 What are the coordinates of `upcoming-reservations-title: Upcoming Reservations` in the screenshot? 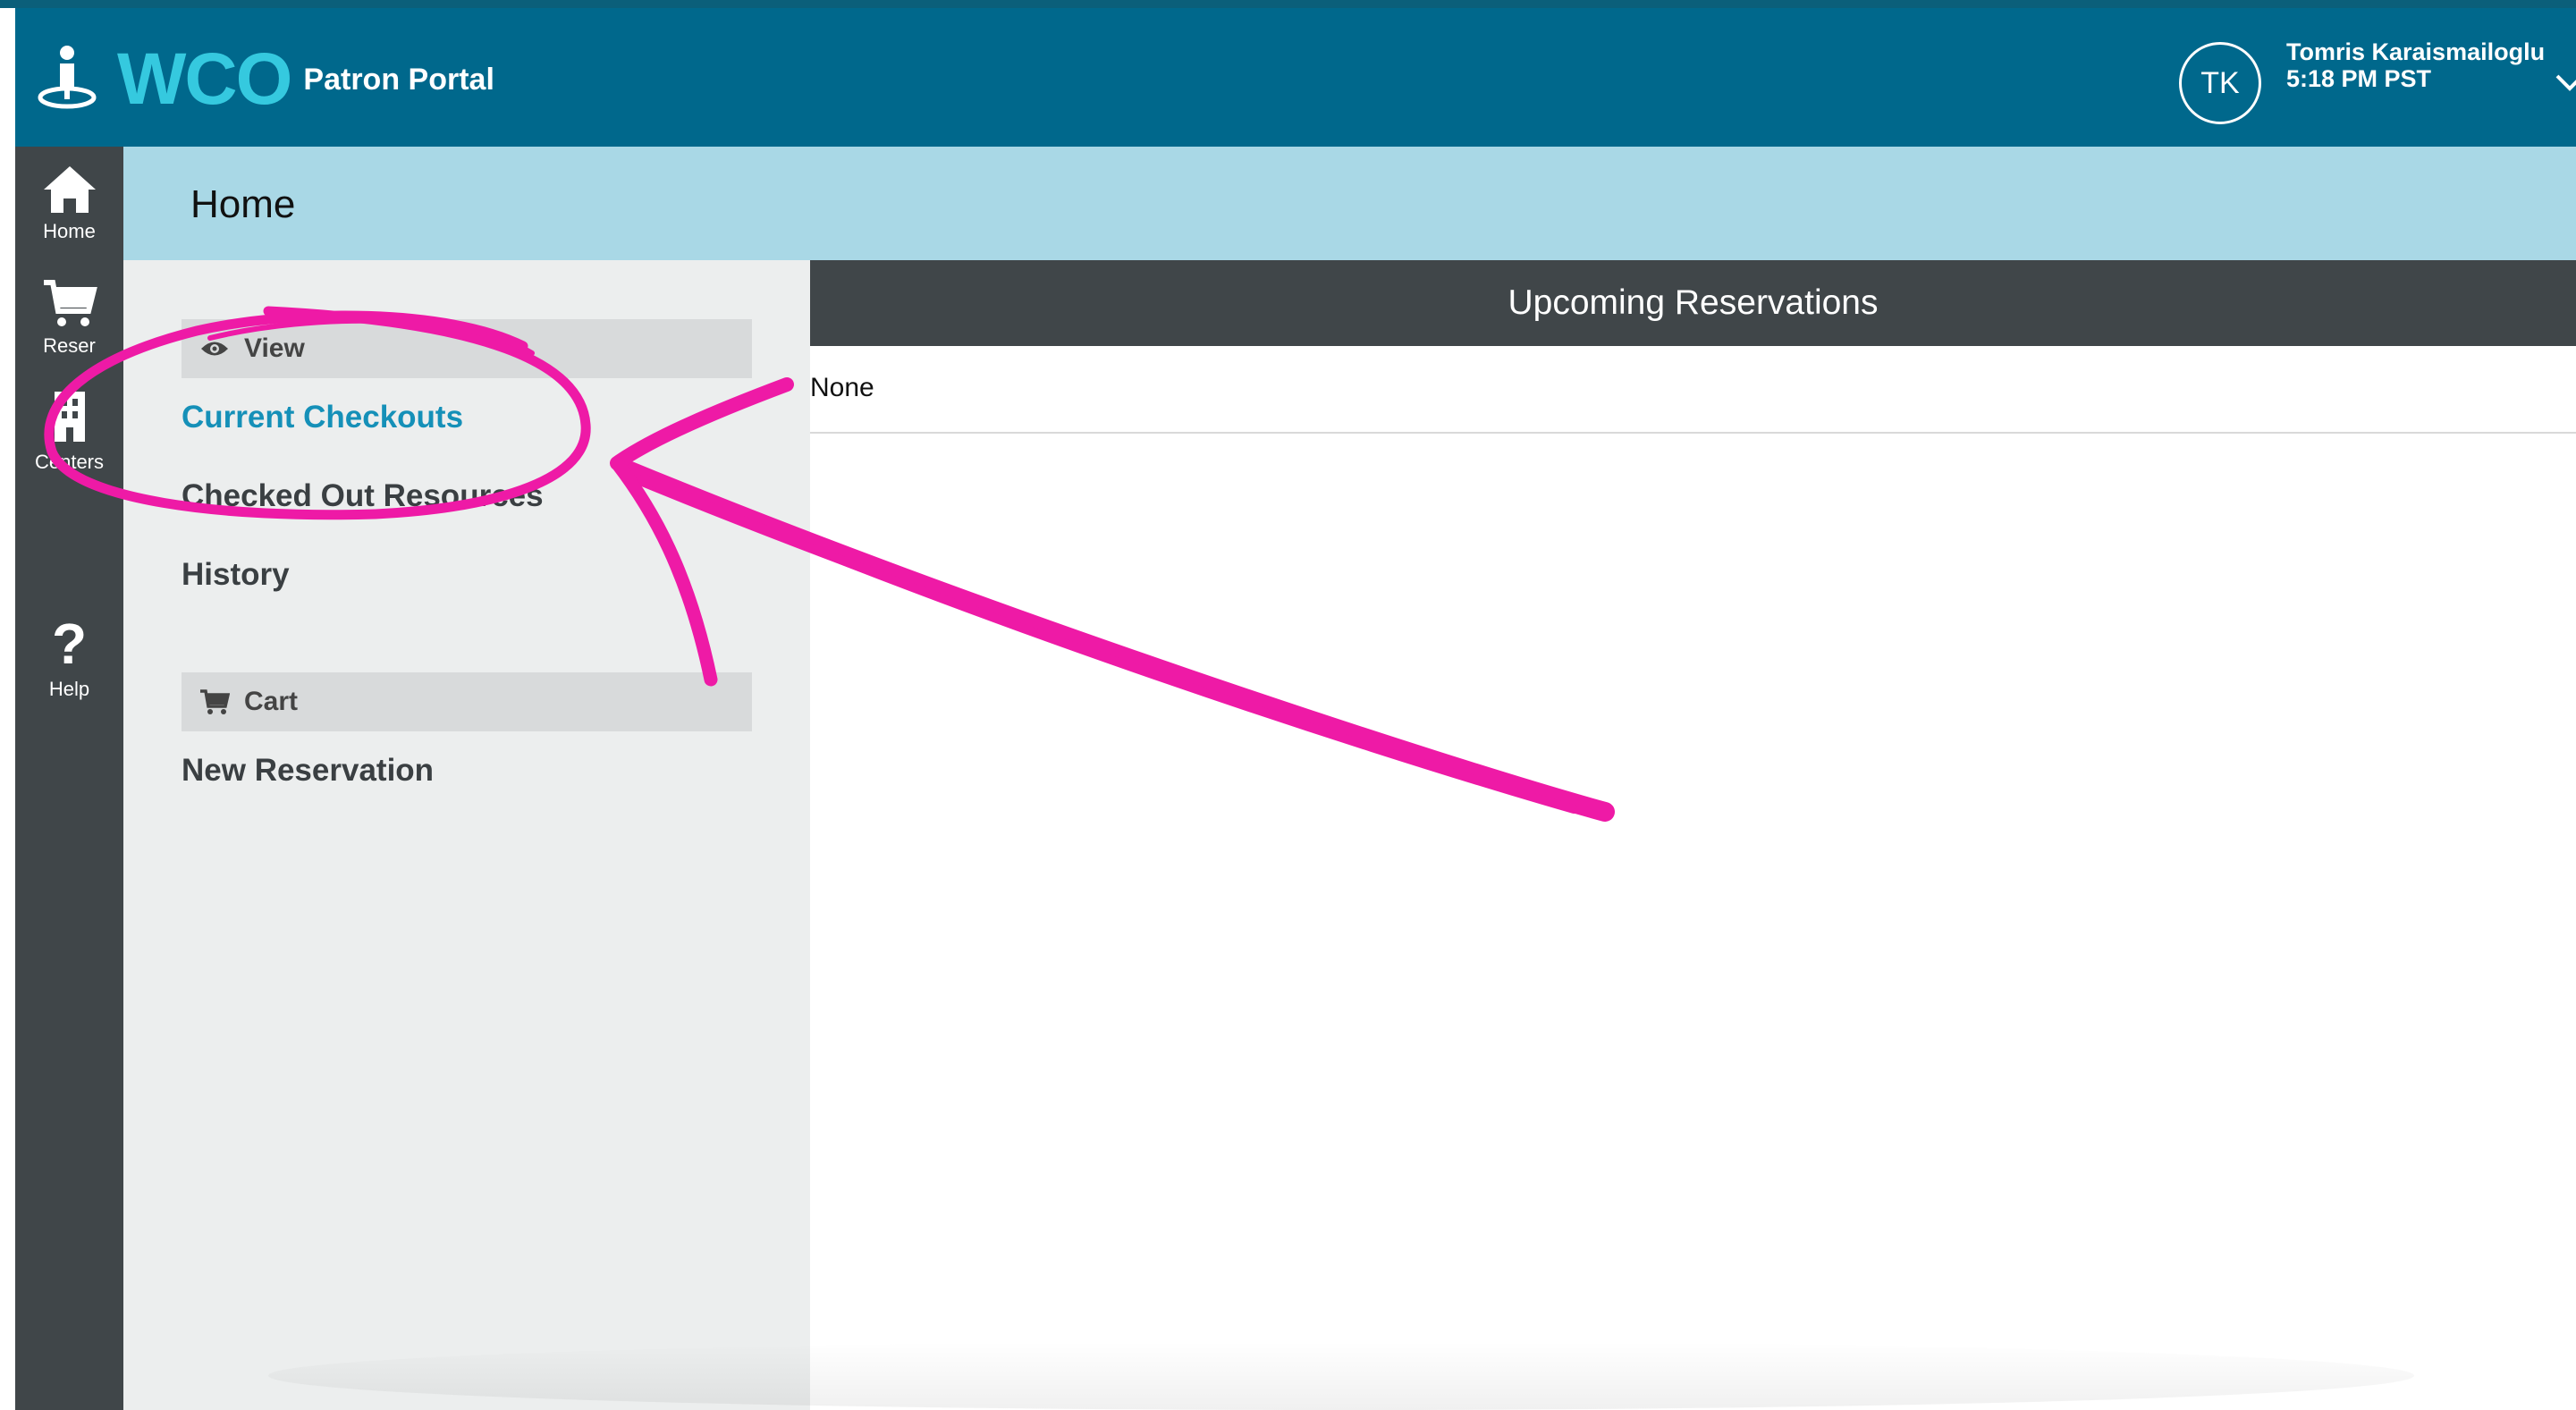 It's located at (1693, 302).